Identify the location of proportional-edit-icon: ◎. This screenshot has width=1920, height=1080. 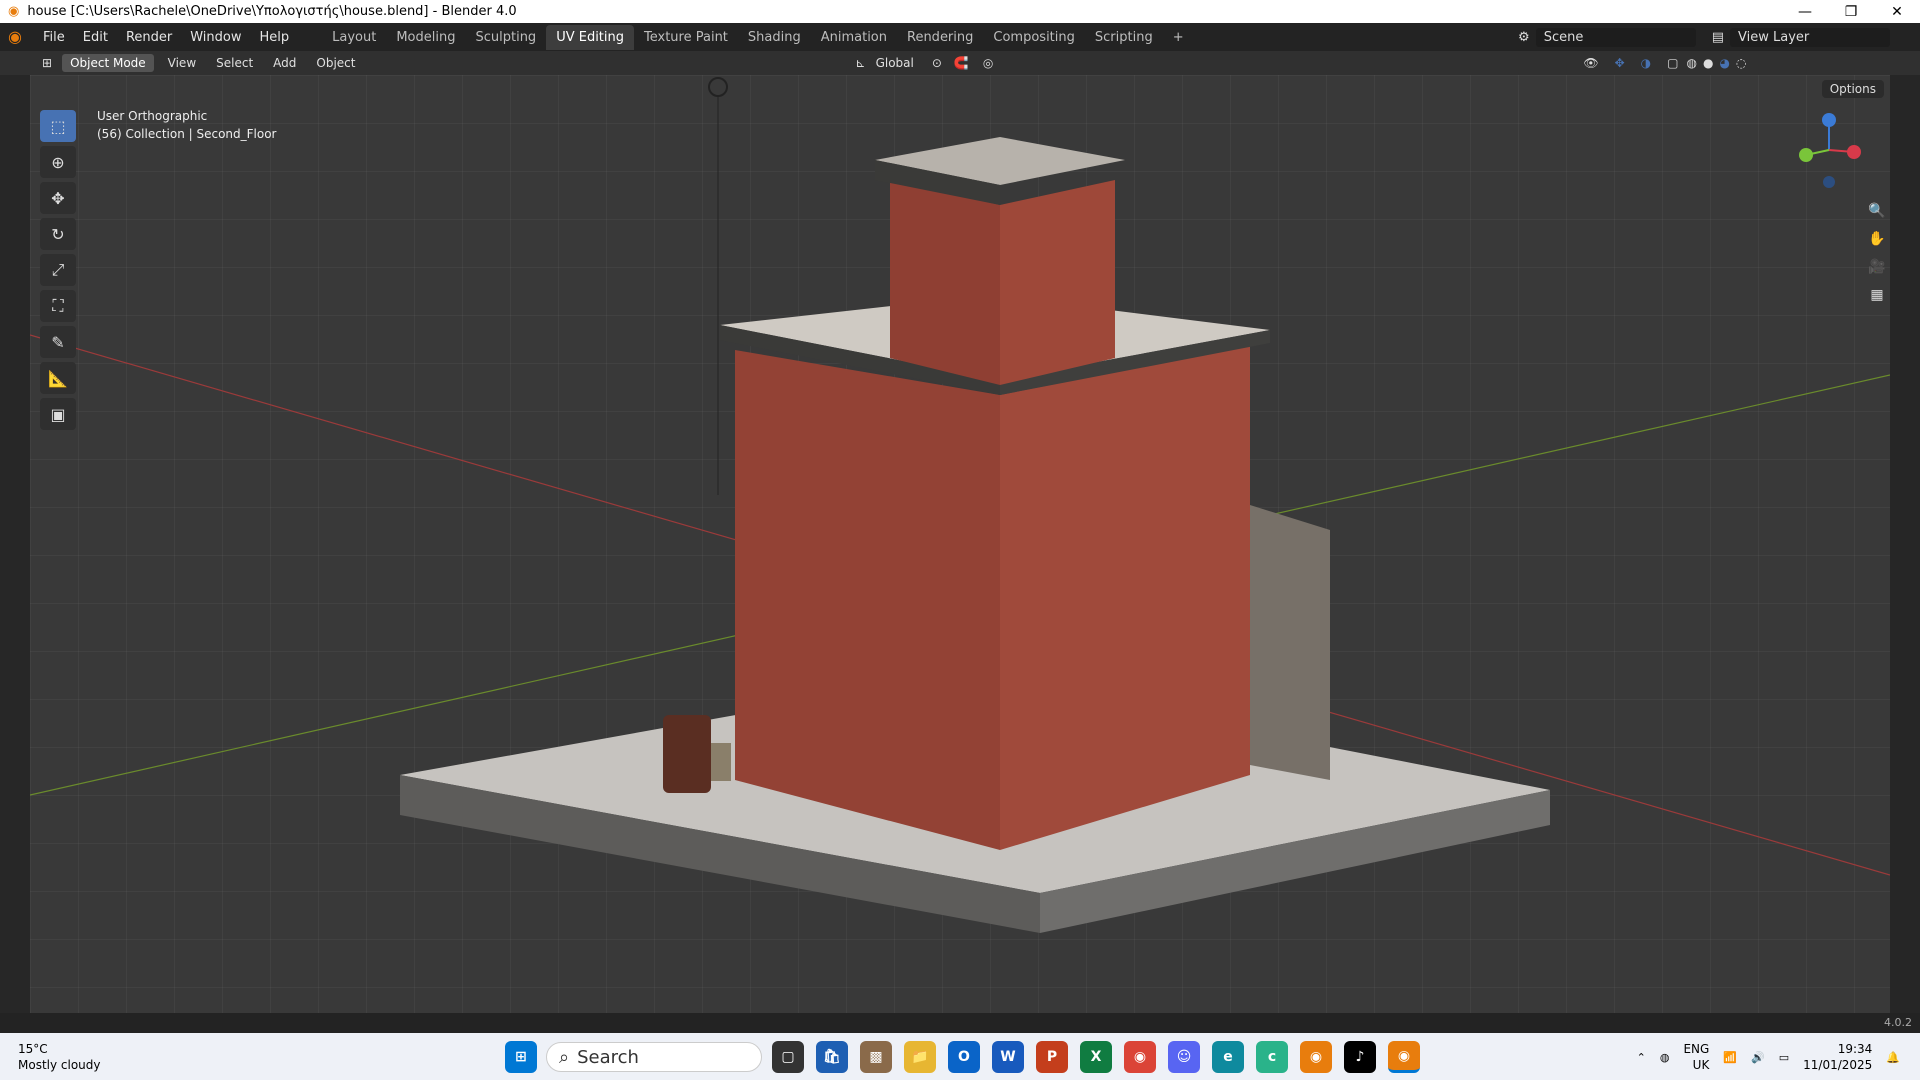
(988, 63).